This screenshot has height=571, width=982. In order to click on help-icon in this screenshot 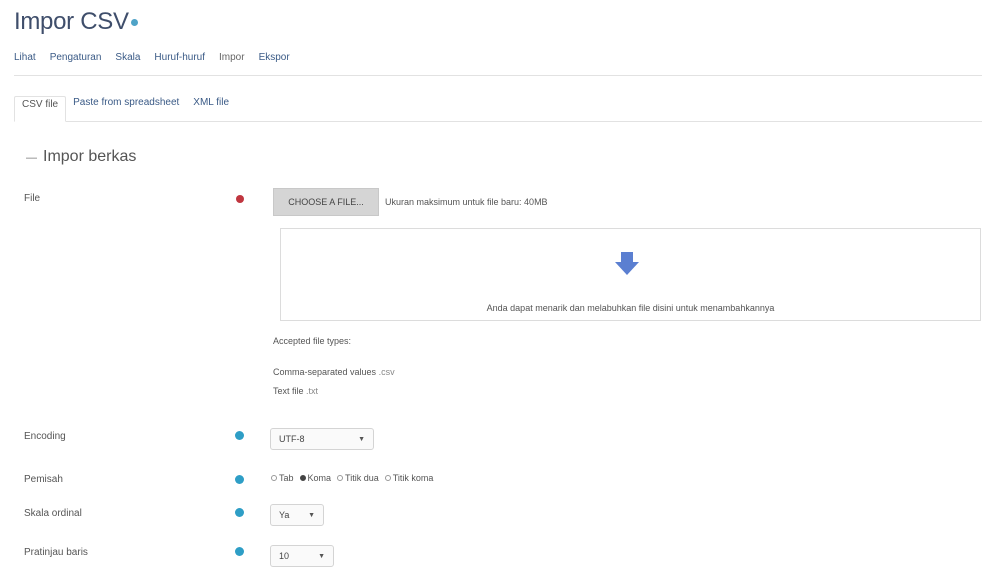, I will do `click(134, 23)`.